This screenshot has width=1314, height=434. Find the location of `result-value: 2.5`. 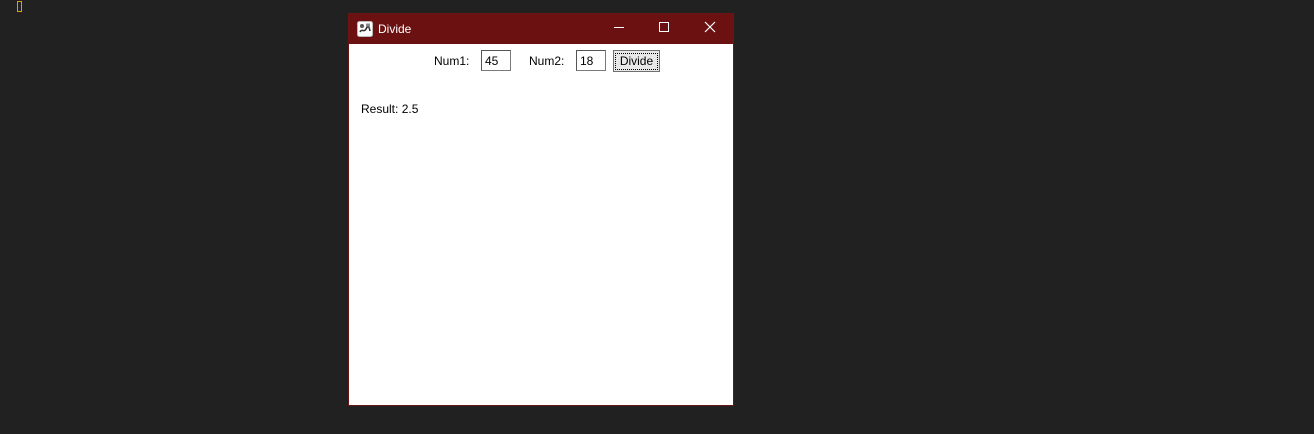

result-value: 2.5 is located at coordinates (410, 109).